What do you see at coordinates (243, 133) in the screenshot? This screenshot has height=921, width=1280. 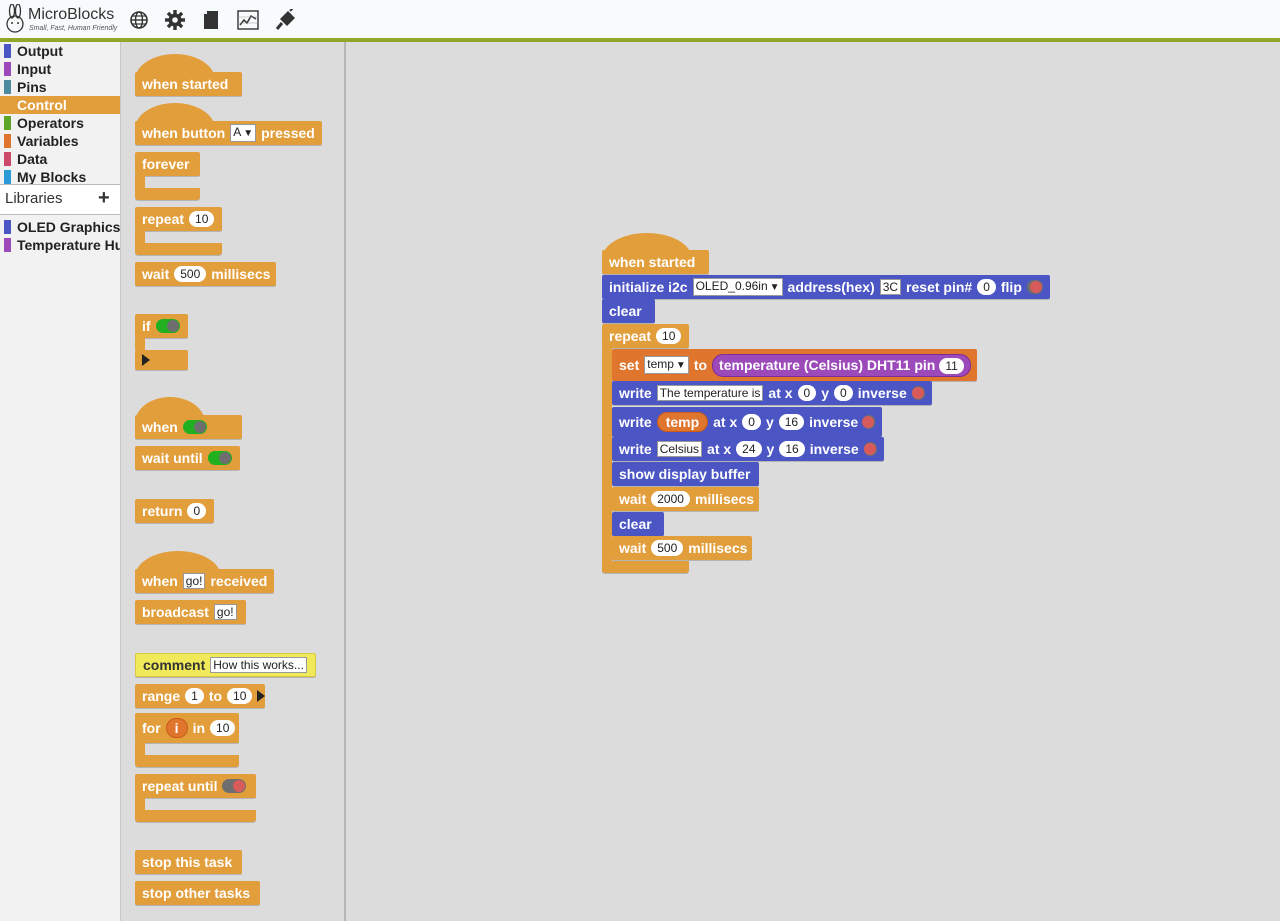 I see `button-dropdown: A ▼` at bounding box center [243, 133].